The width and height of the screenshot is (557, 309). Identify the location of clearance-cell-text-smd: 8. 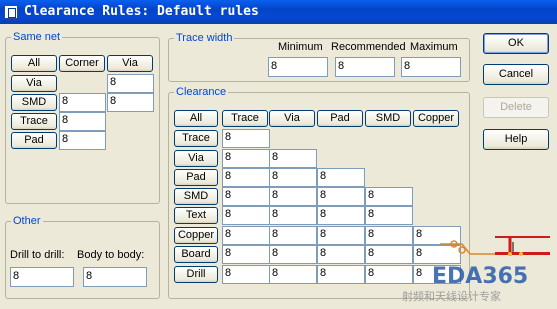
(389, 215).